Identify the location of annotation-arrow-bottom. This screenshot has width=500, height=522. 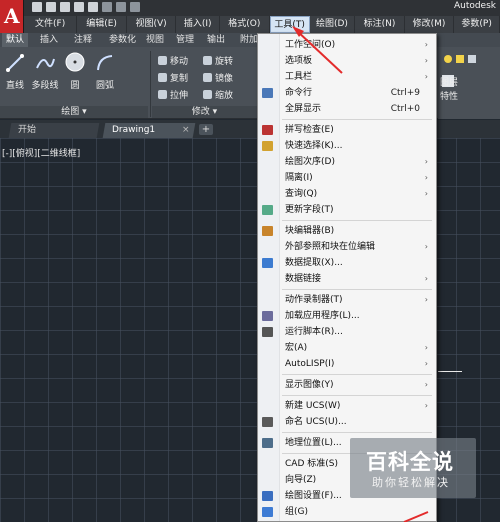
(416, 516).